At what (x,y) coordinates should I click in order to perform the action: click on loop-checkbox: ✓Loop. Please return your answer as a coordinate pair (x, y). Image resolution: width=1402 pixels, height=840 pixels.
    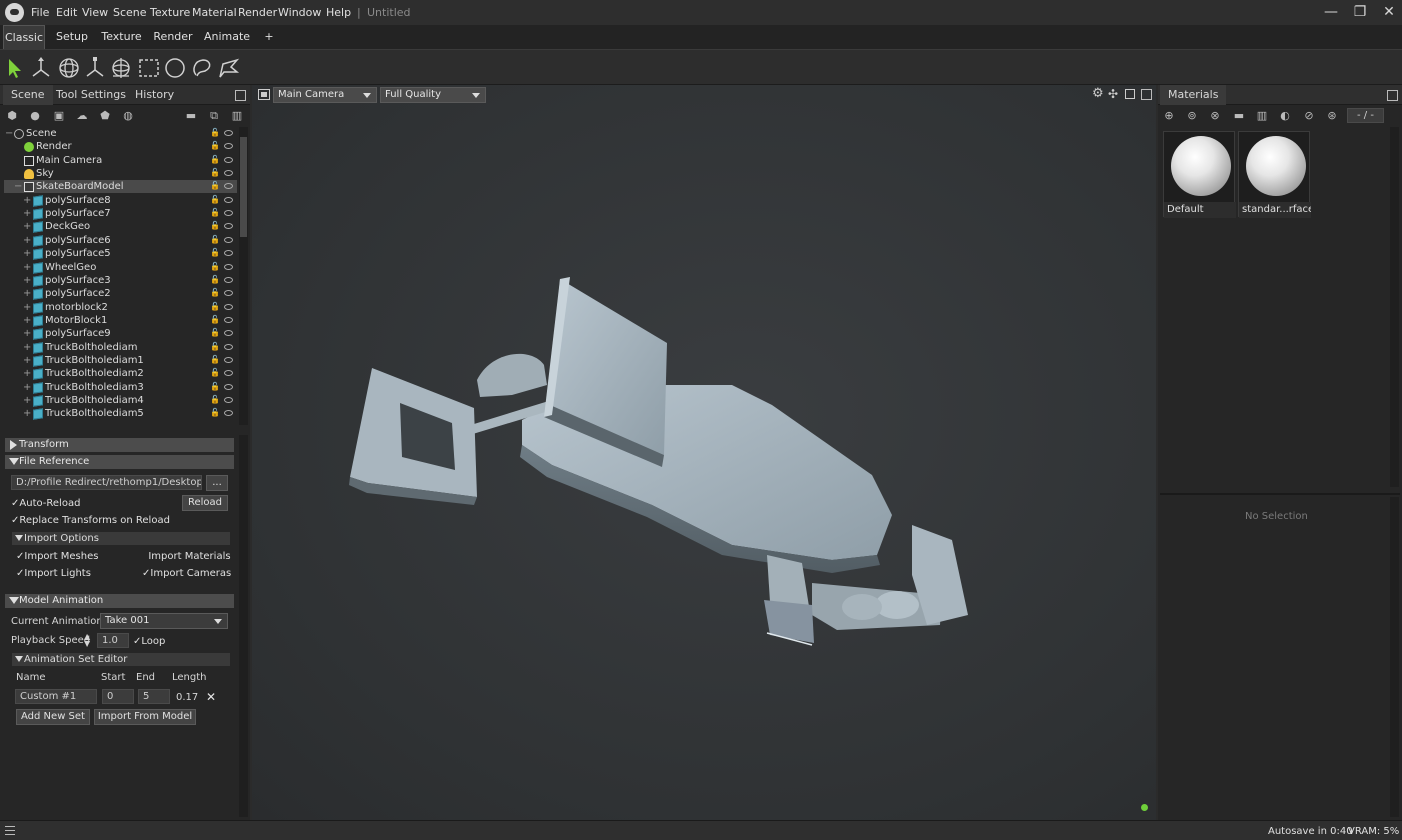
    Looking at the image, I should click on (149, 641).